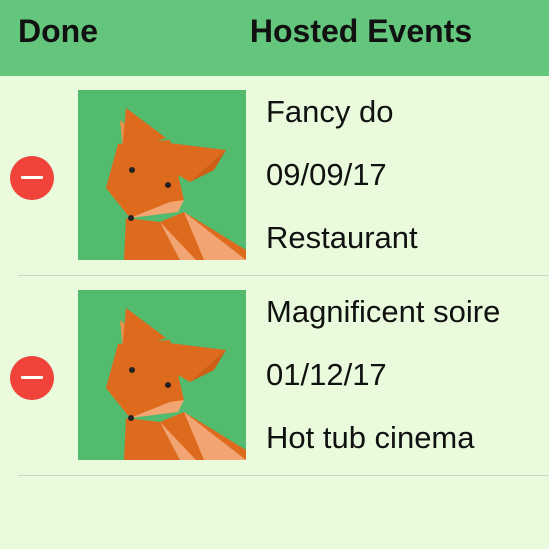 The height and width of the screenshot is (549, 549). Describe the element at coordinates (283, 475) in the screenshot. I see `row-divider` at that location.